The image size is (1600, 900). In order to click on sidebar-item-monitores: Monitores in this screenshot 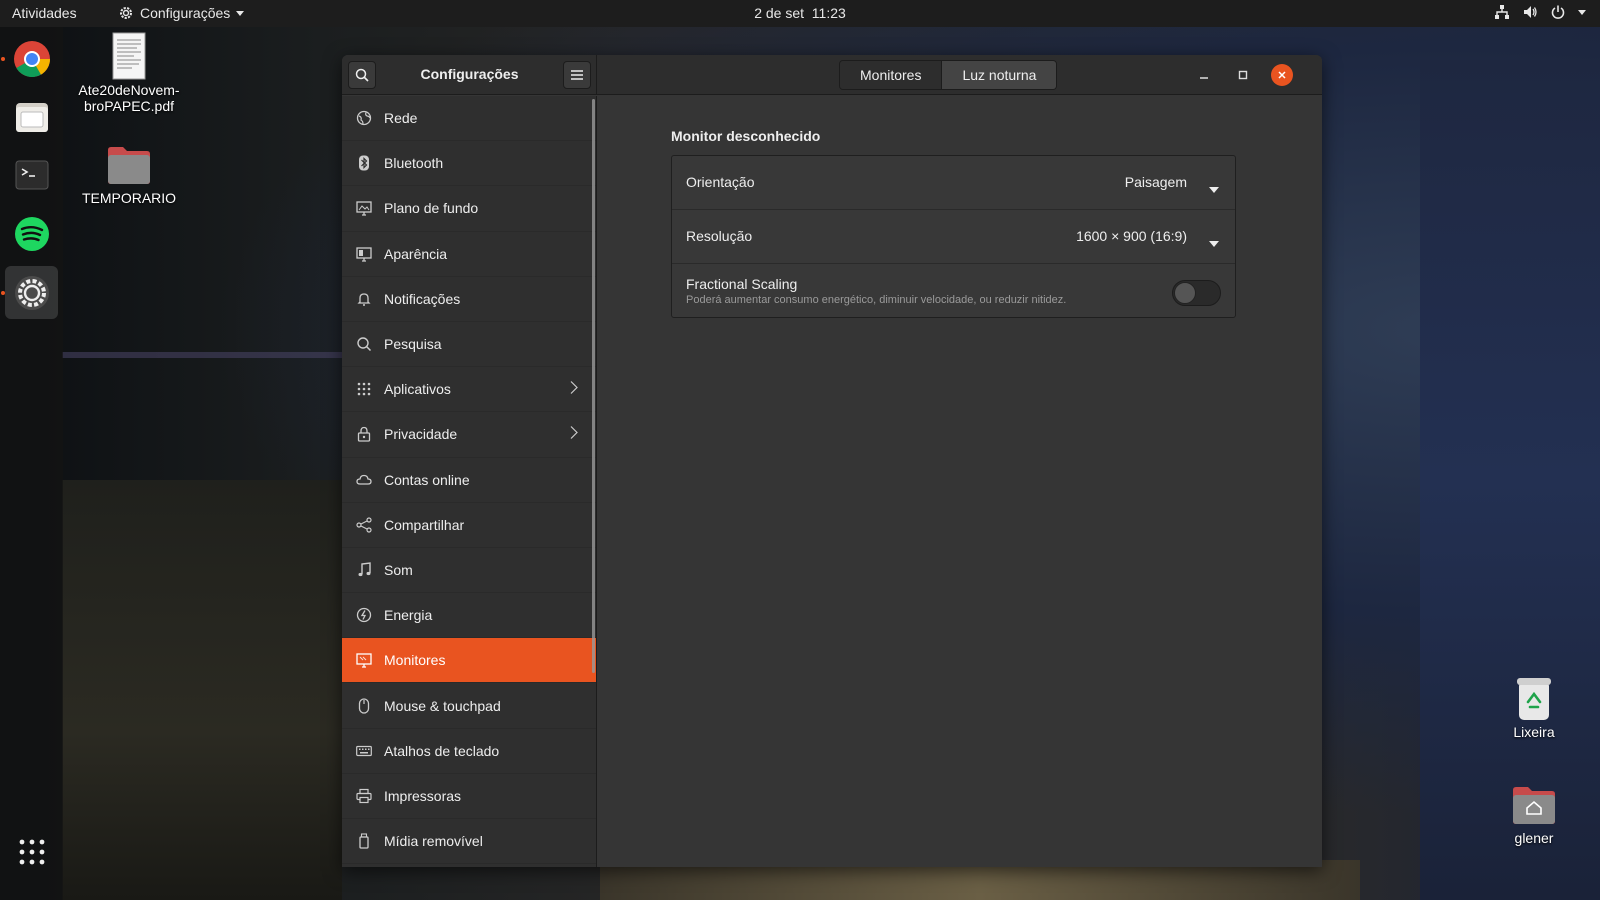, I will do `click(469, 661)`.